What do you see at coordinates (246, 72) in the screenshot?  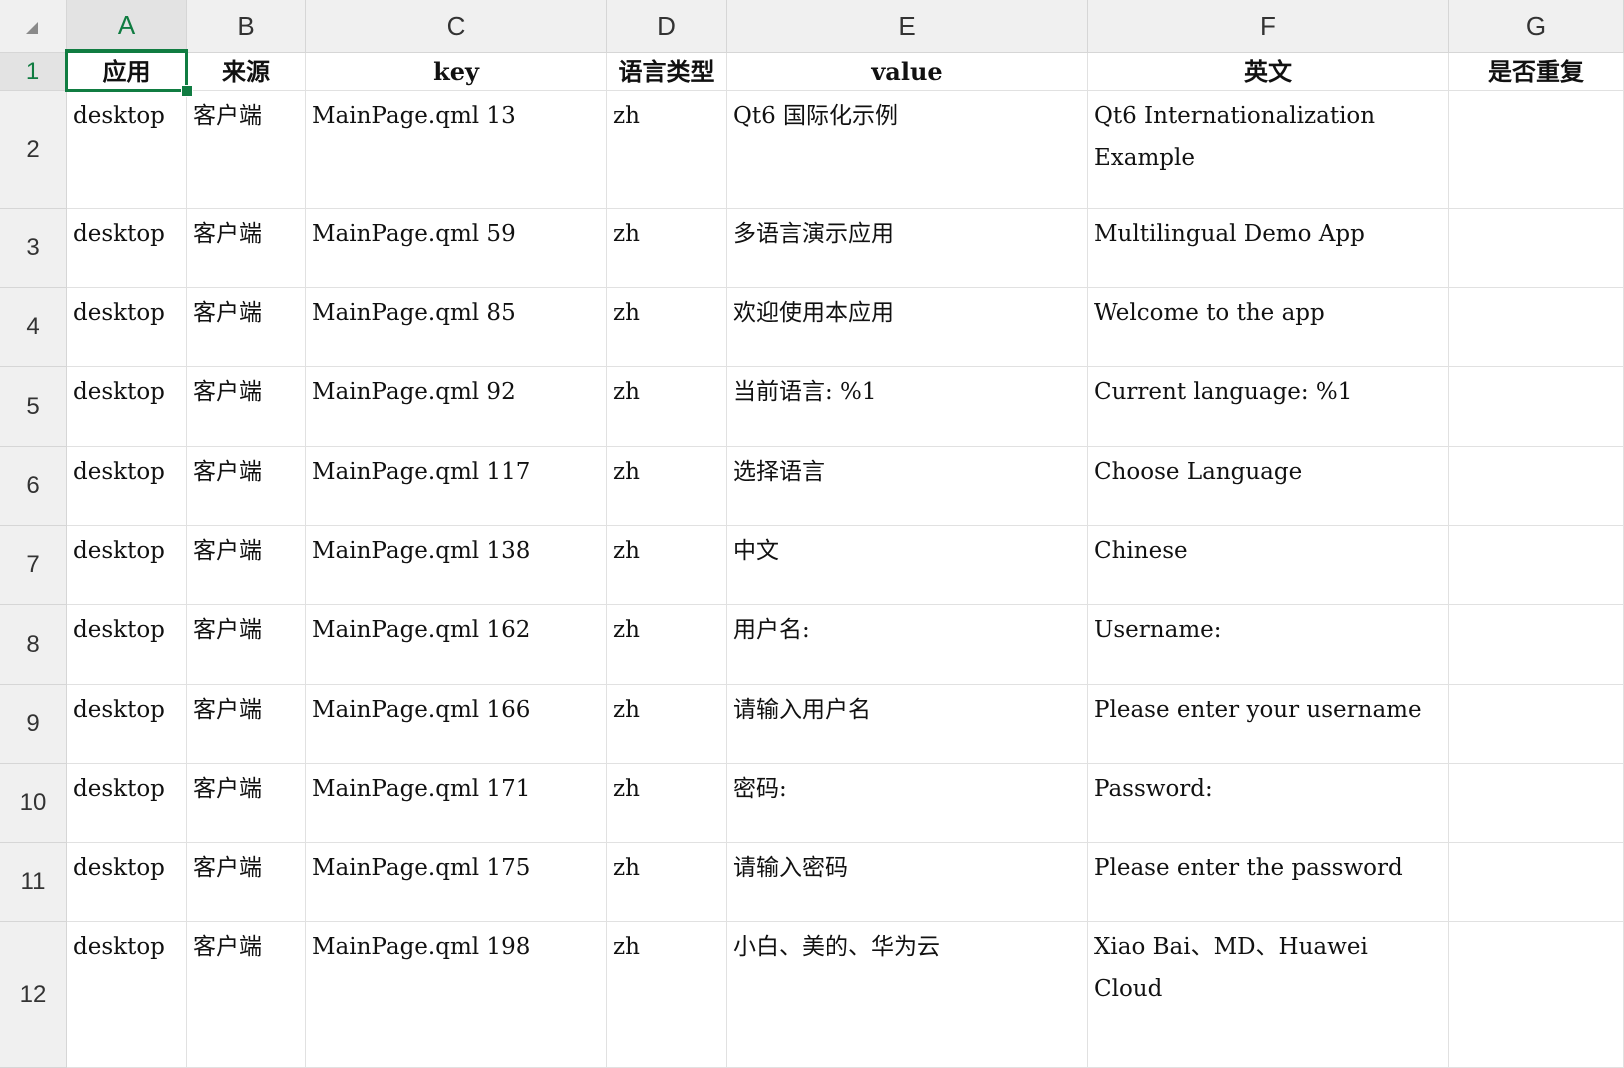 I see `cell-b1: 来源` at bounding box center [246, 72].